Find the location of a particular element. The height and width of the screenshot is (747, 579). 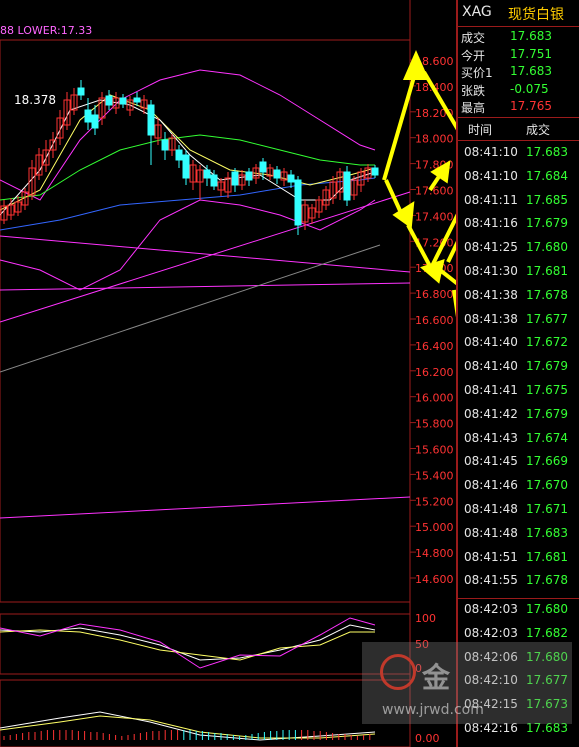

quote-row: 张跌 -0.075 is located at coordinates (518, 90).